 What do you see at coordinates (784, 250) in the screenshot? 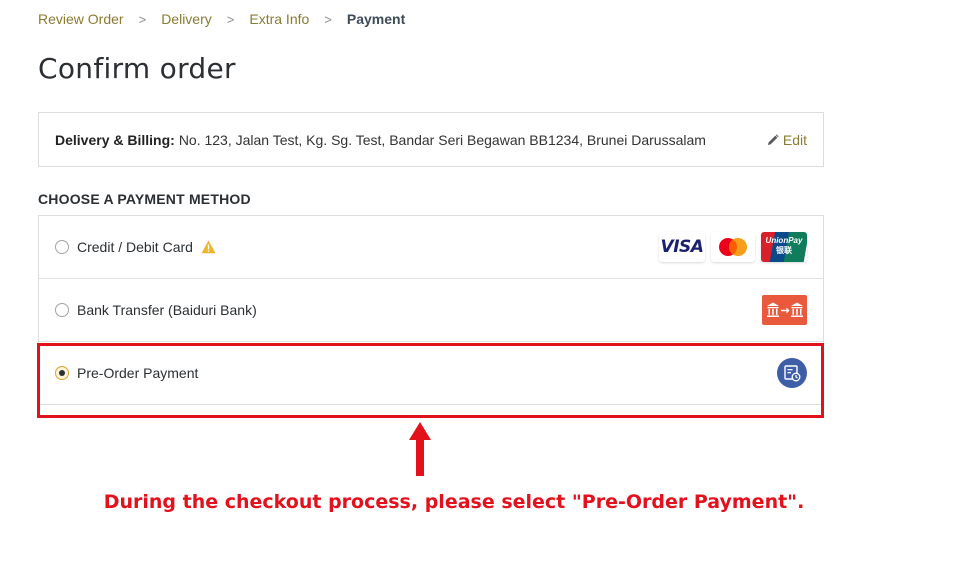
I see `unionpay-logo-cn: 银联` at bounding box center [784, 250].